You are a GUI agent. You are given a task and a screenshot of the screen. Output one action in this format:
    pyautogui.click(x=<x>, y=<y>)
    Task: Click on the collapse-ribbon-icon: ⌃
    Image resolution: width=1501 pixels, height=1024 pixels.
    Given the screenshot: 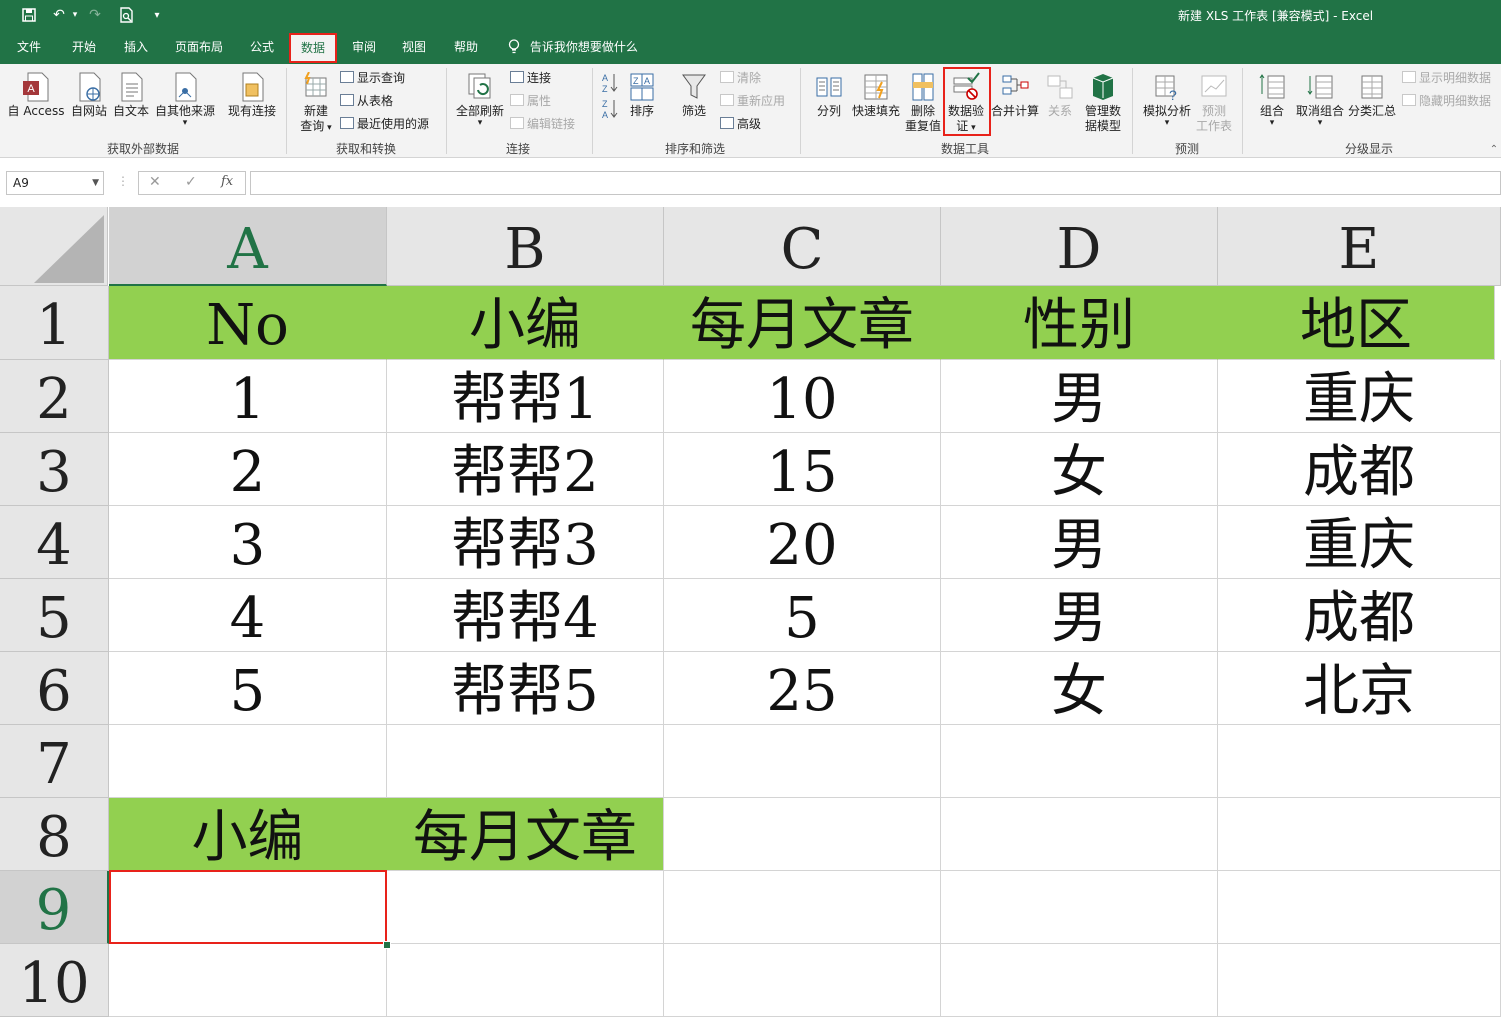 What is the action you would take?
    pyautogui.click(x=1494, y=149)
    